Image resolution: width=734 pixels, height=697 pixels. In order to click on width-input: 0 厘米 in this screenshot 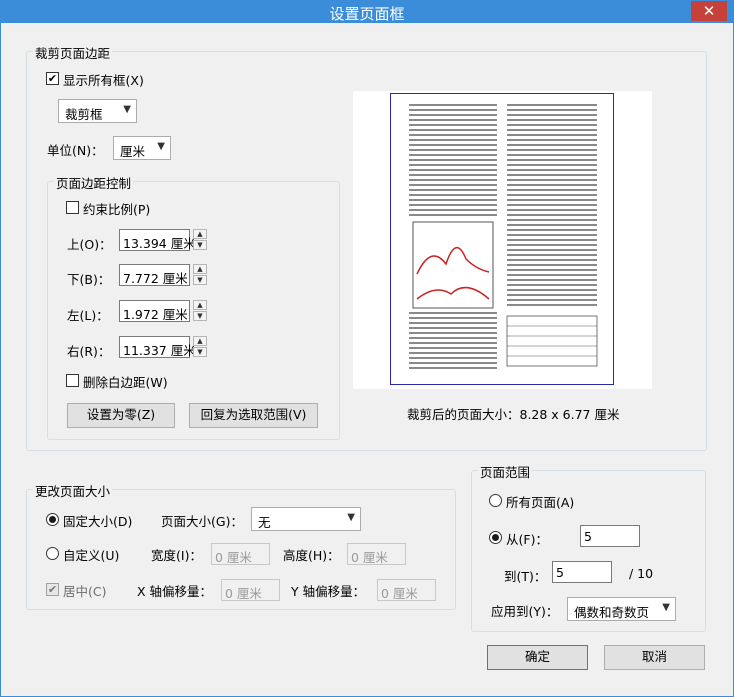, I will do `click(240, 554)`.